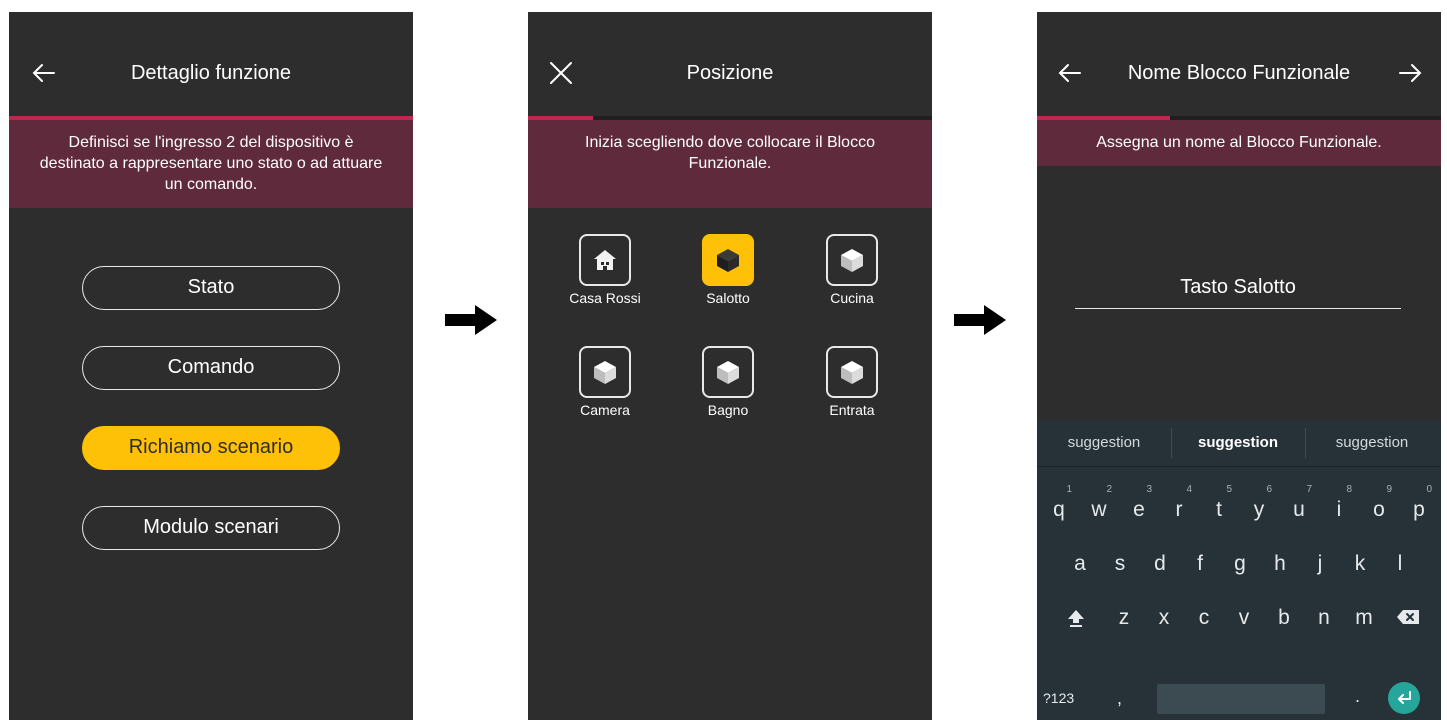 This screenshot has width=1447, height=720. I want to click on key-letter: u, so click(1299, 509).